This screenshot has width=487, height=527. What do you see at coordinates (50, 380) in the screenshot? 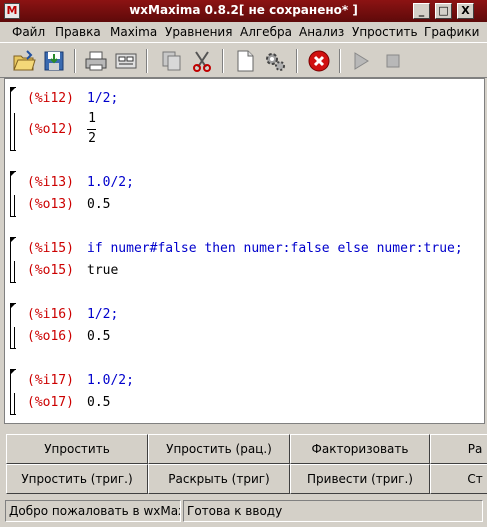
I see `input-label: (%i17)` at bounding box center [50, 380].